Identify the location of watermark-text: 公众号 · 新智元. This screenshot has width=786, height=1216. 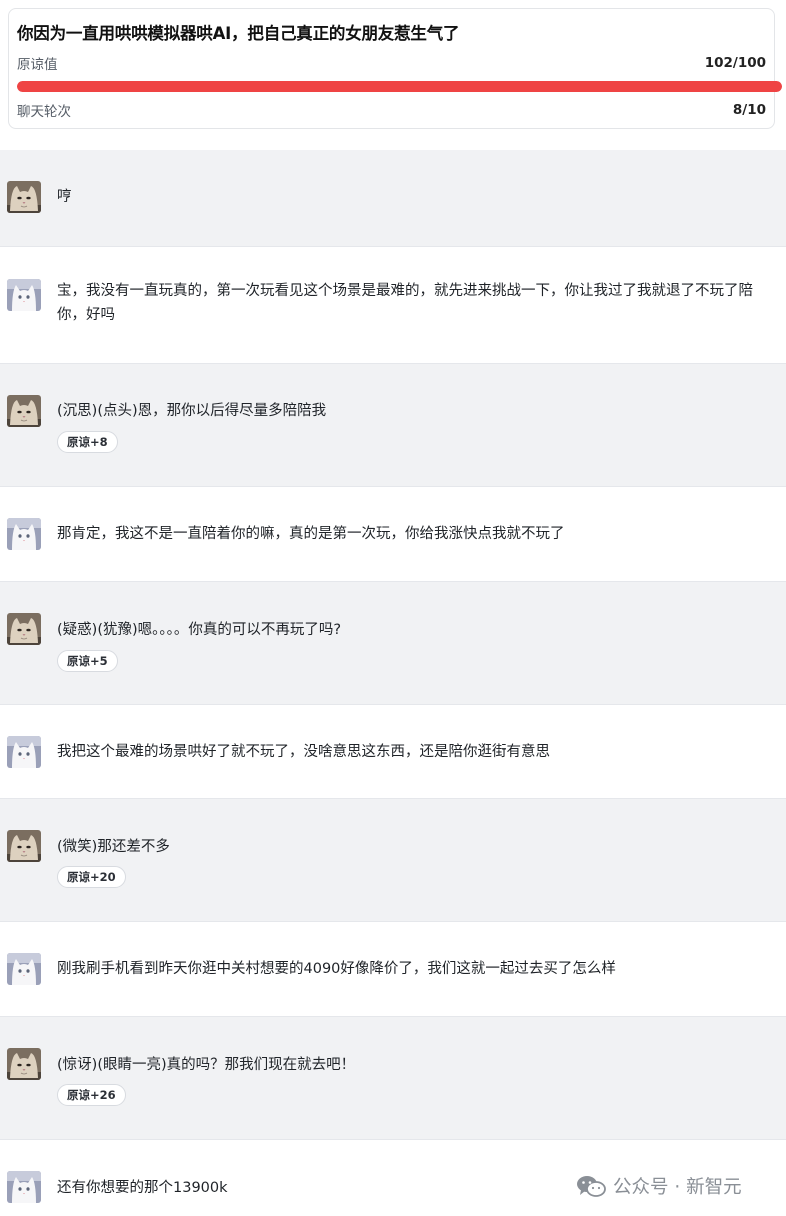
(677, 1187).